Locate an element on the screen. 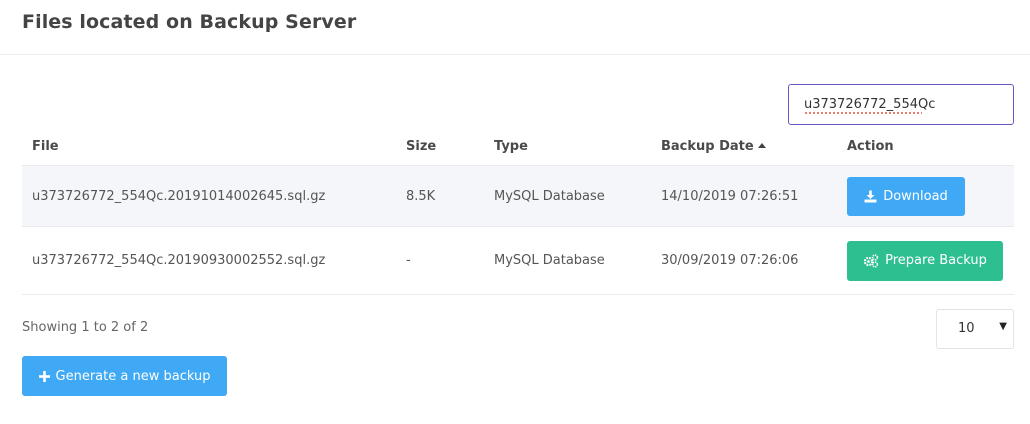 This screenshot has width=1030, height=424. file-size-cell: 8.5K is located at coordinates (440, 196).